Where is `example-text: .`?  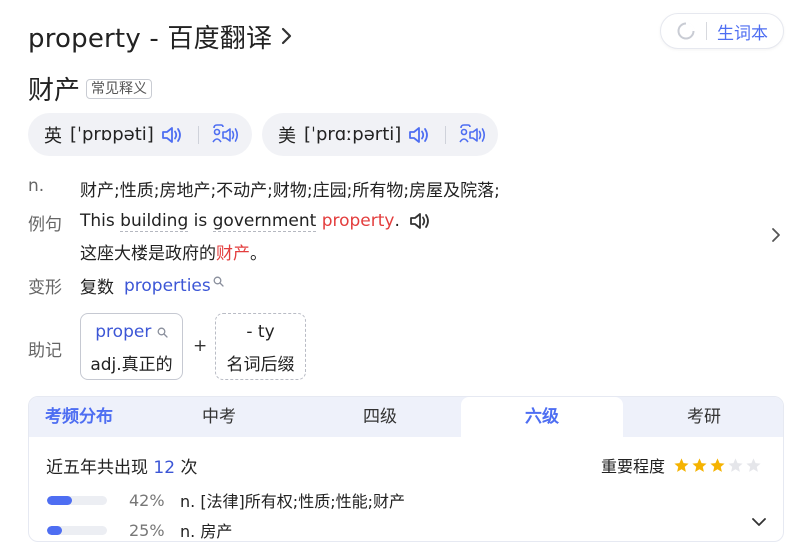
example-text: . is located at coordinates (397, 221).